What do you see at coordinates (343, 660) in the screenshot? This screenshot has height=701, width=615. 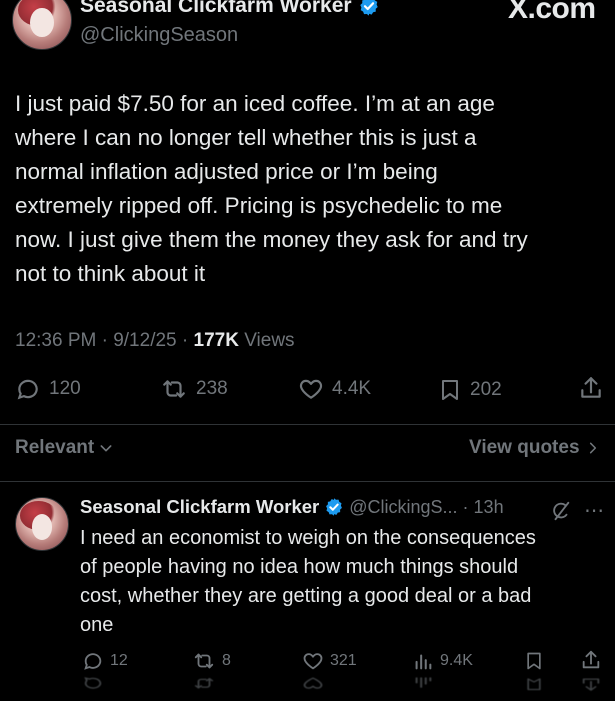 I see `reply-like-count: 321` at bounding box center [343, 660].